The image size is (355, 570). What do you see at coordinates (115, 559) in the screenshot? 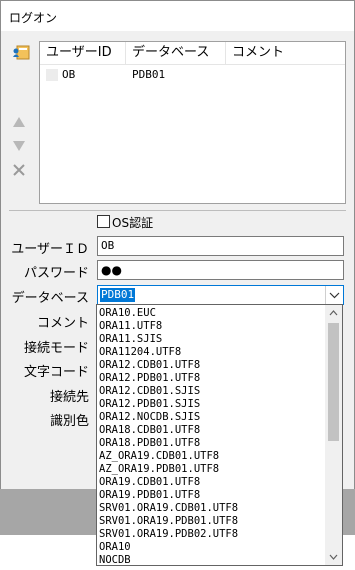
I see `dropdown-option: NOCDB` at bounding box center [115, 559].